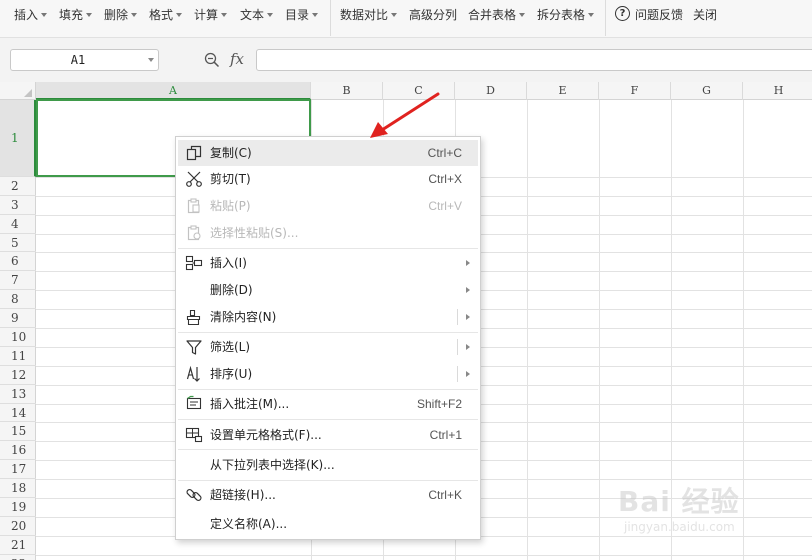  Describe the element at coordinates (328, 374) in the screenshot. I see `menu-item-sort: 排序(U)` at that location.